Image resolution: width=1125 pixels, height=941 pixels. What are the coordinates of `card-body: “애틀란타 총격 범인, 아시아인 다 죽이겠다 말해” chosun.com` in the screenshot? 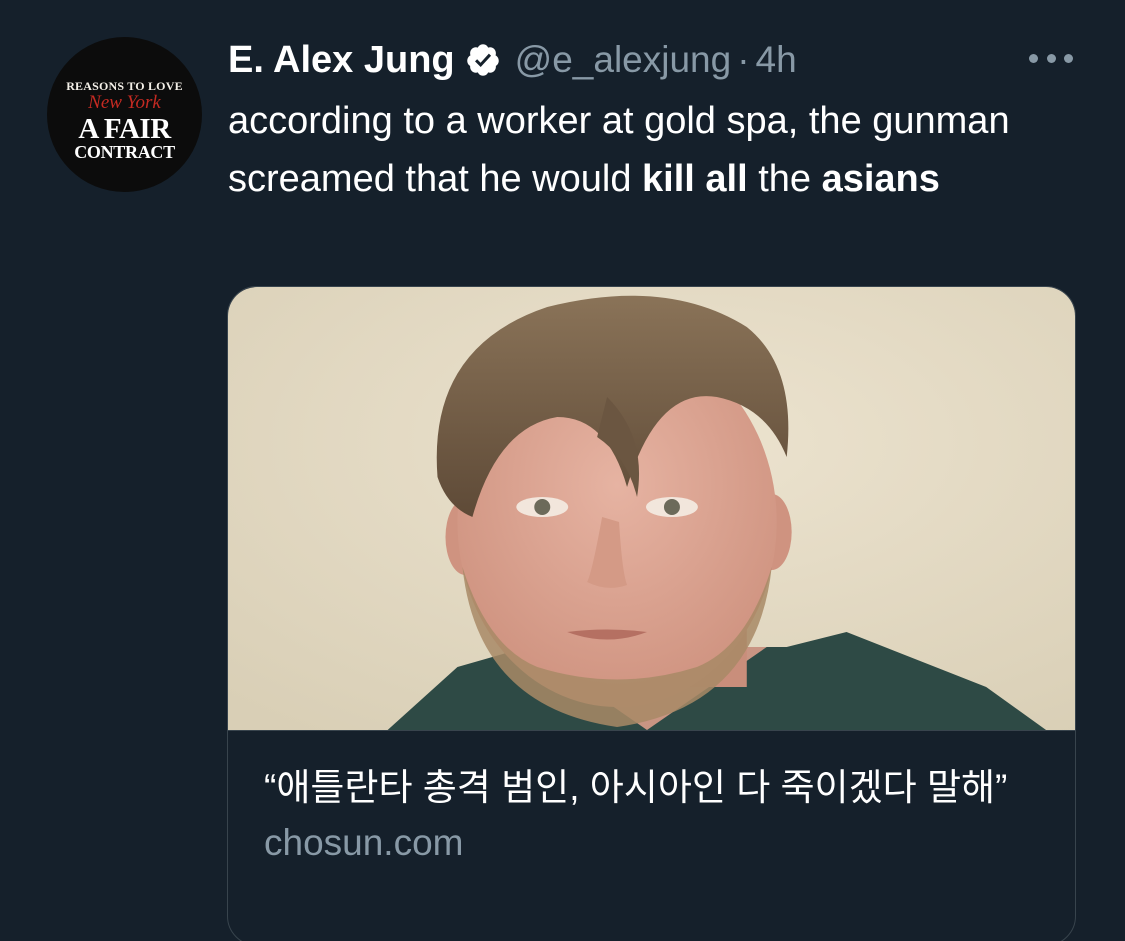 It's located at (651, 799).